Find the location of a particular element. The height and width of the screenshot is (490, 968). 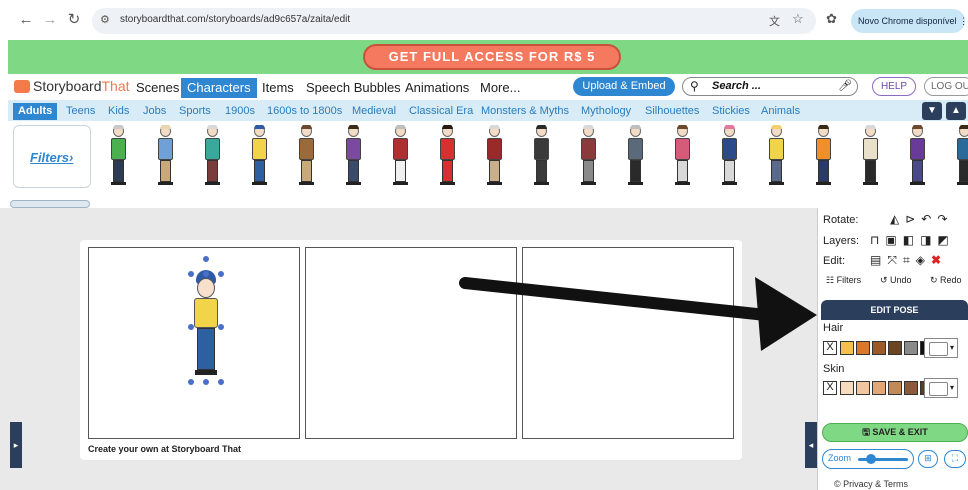

tab-characters: Characters is located at coordinates (219, 88).